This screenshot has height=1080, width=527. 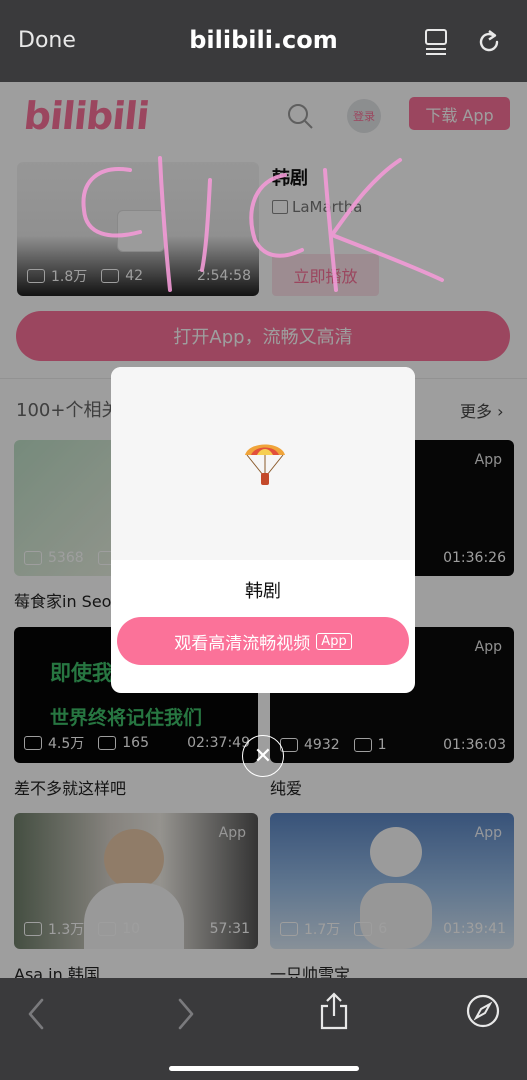 What do you see at coordinates (483, 1011) in the screenshot?
I see `compass-icon` at bounding box center [483, 1011].